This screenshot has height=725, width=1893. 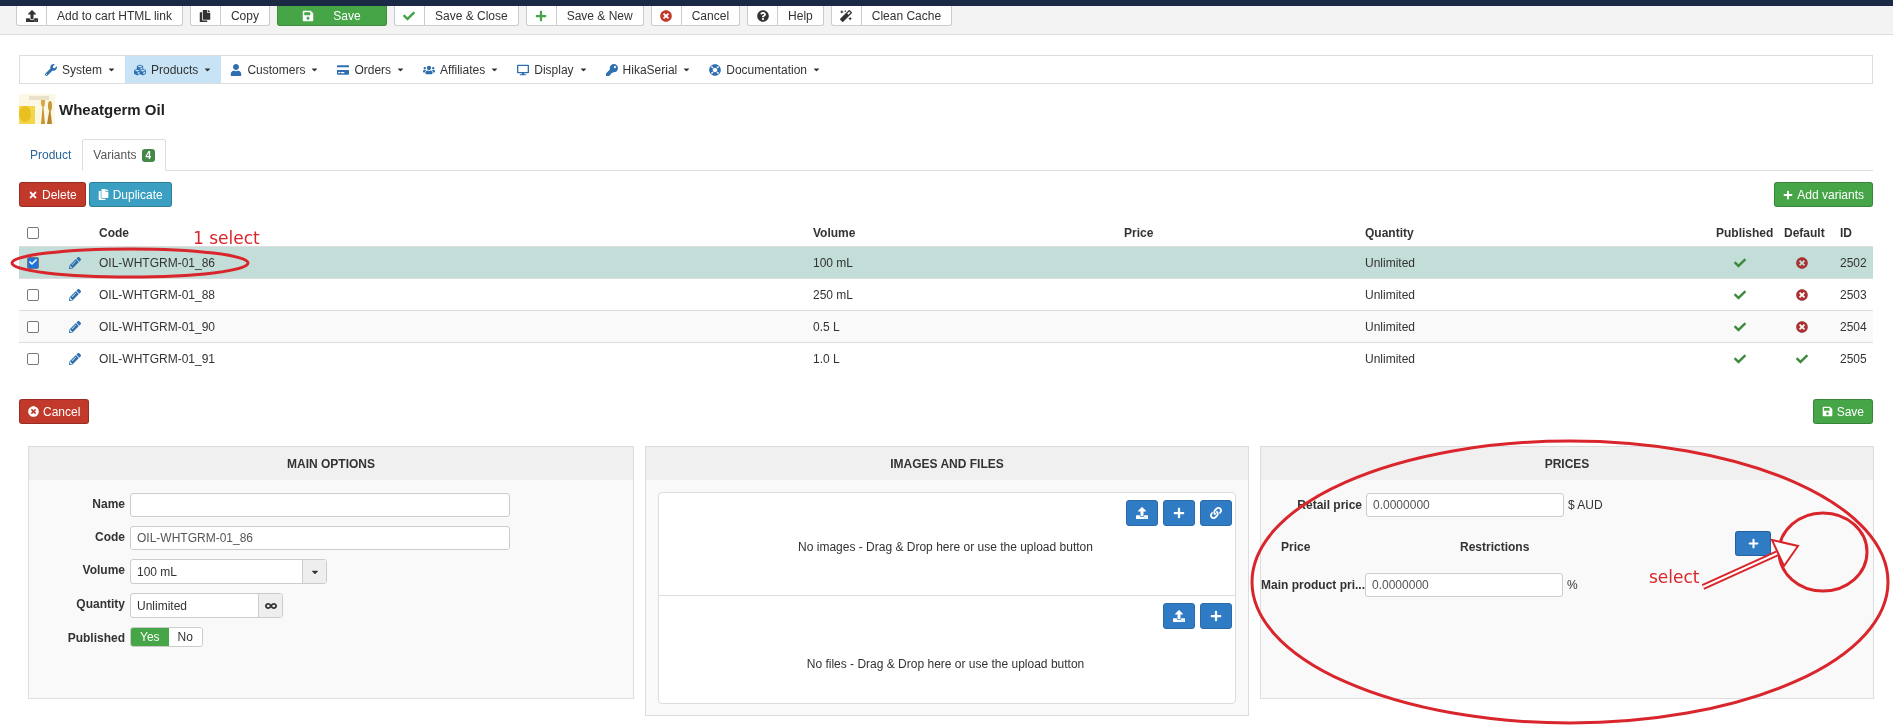 I want to click on table-cell-text: OIL-WHTGRM-01_90, so click(x=157, y=326).